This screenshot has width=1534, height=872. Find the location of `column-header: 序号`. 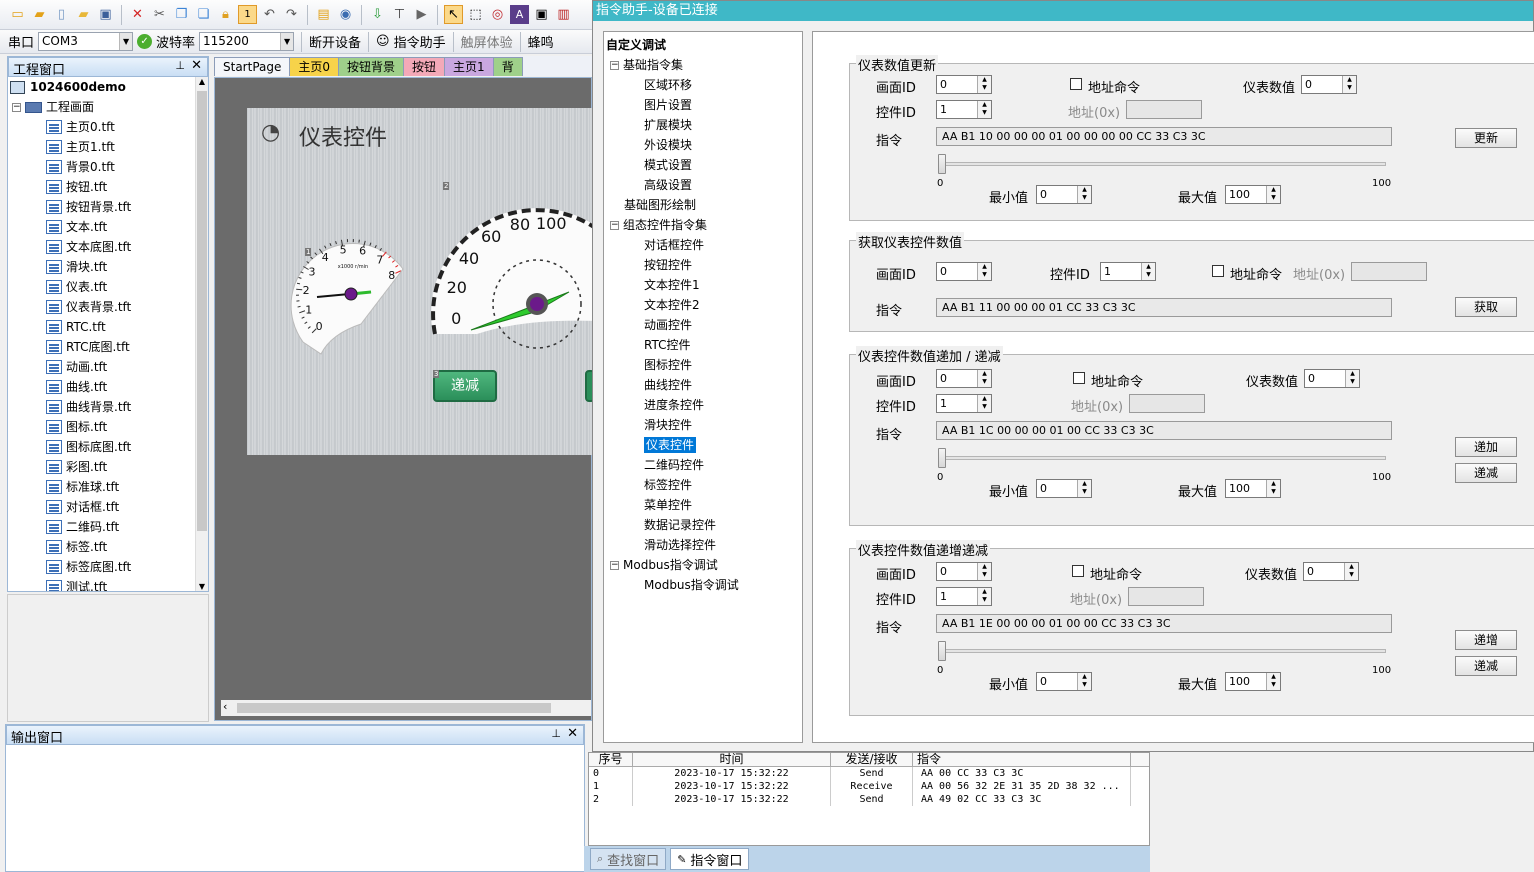

column-header: 序号 is located at coordinates (611, 759).